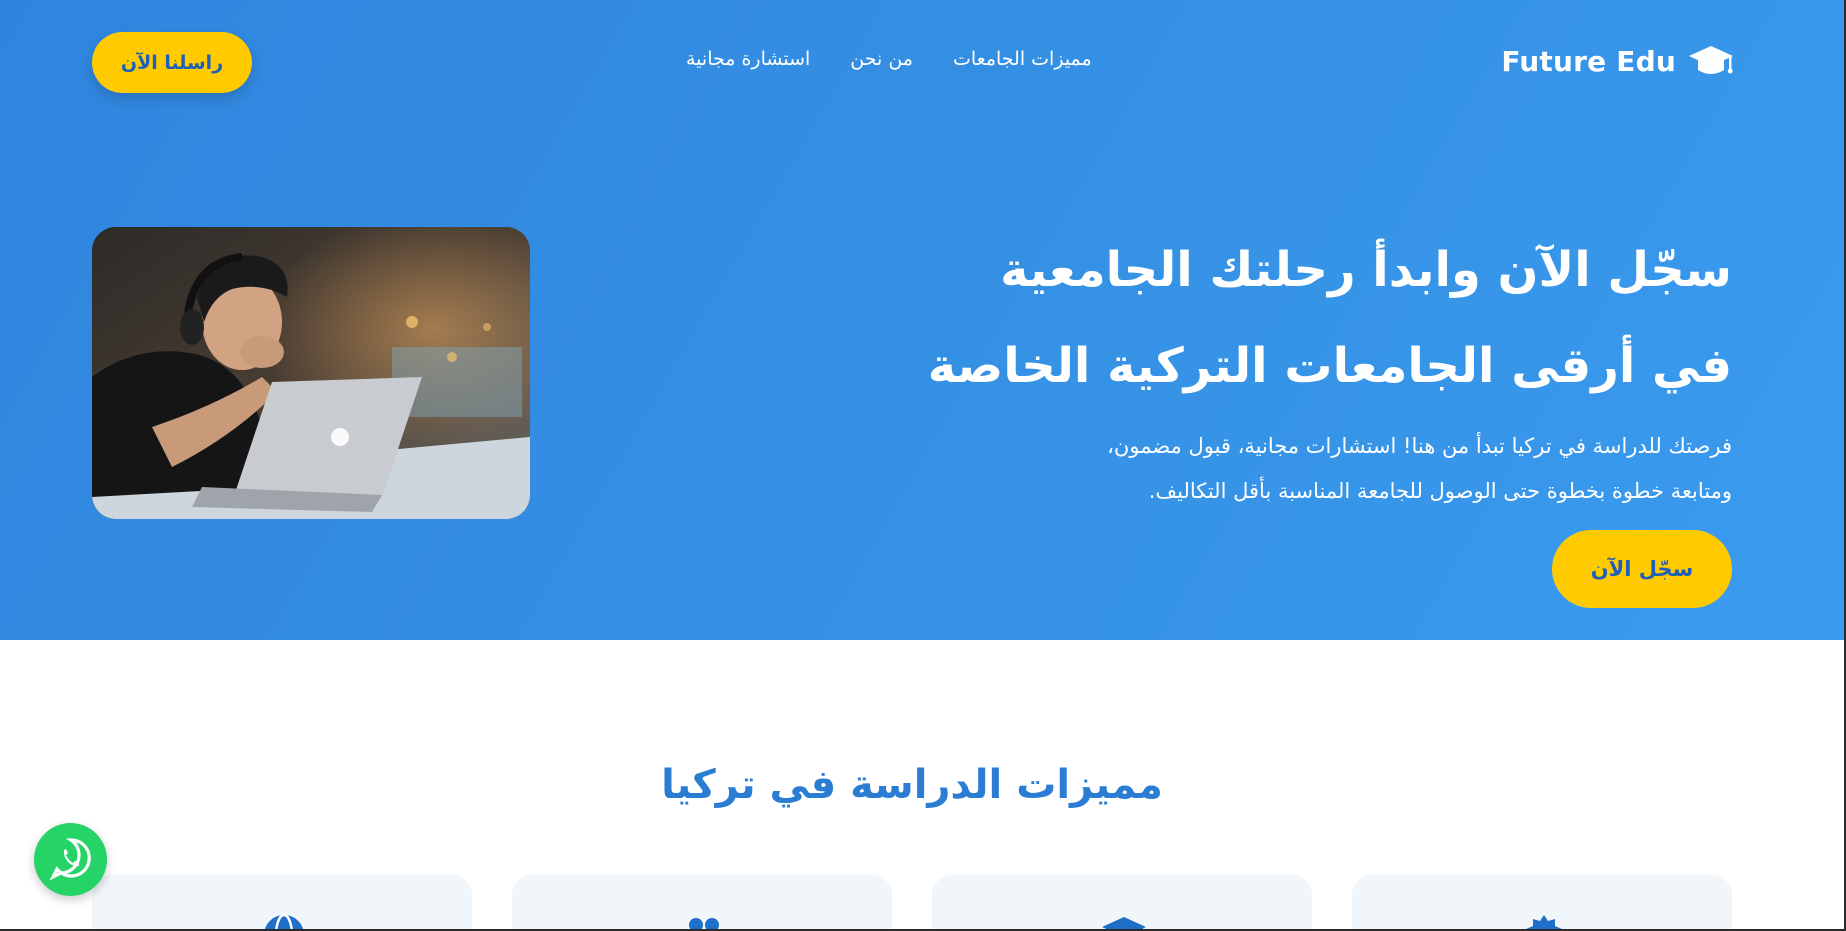  I want to click on contact-us-button: راسلنا الآن, so click(172, 62).